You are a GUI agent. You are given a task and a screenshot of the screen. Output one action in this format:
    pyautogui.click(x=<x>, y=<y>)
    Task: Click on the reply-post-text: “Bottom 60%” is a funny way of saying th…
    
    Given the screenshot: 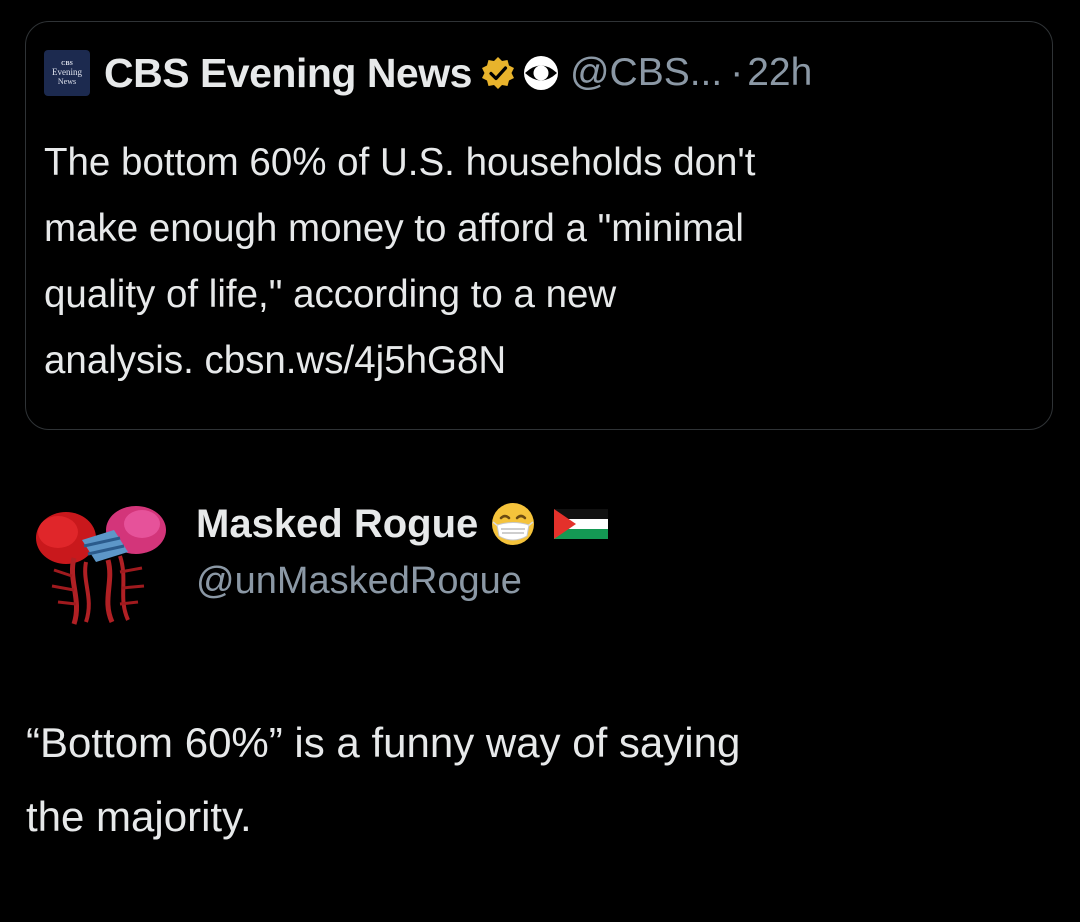 What is the action you would take?
    pyautogui.click(x=383, y=779)
    